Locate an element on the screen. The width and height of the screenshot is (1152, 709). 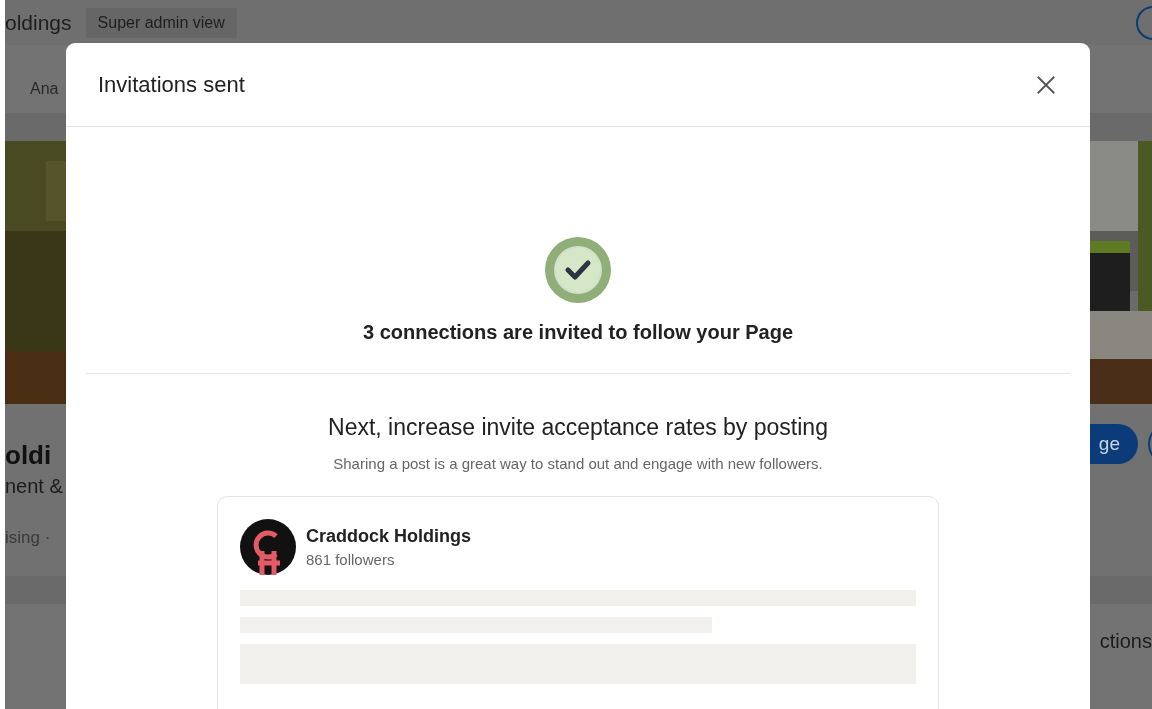
company-name: oldings is located at coordinates (38, 22).